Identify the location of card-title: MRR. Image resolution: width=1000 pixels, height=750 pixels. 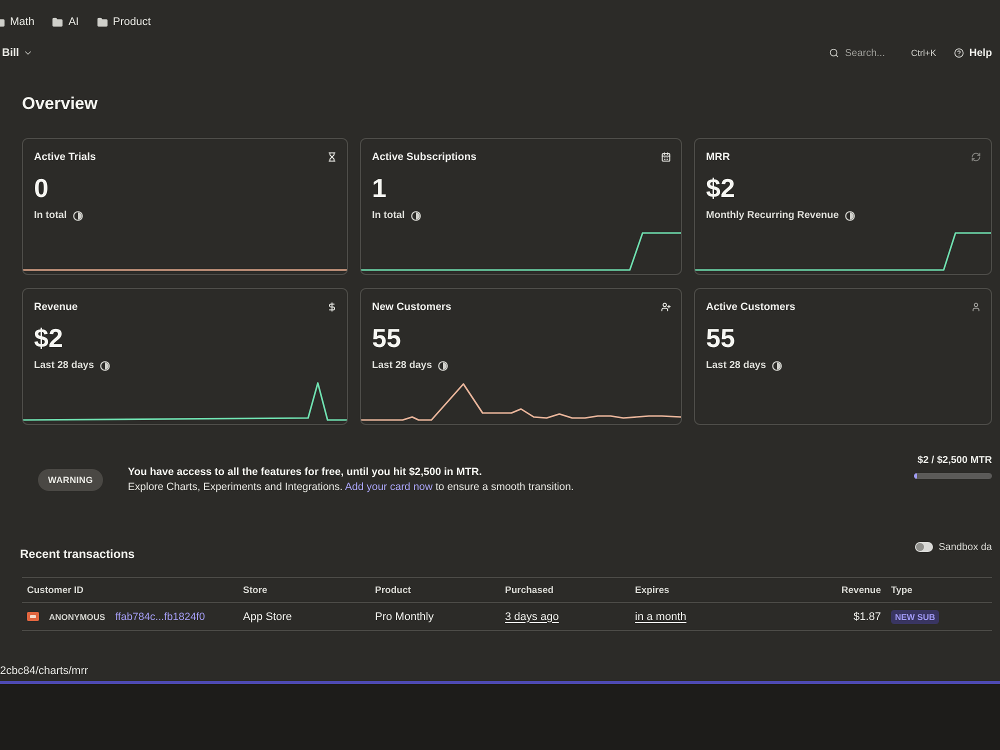
(718, 157).